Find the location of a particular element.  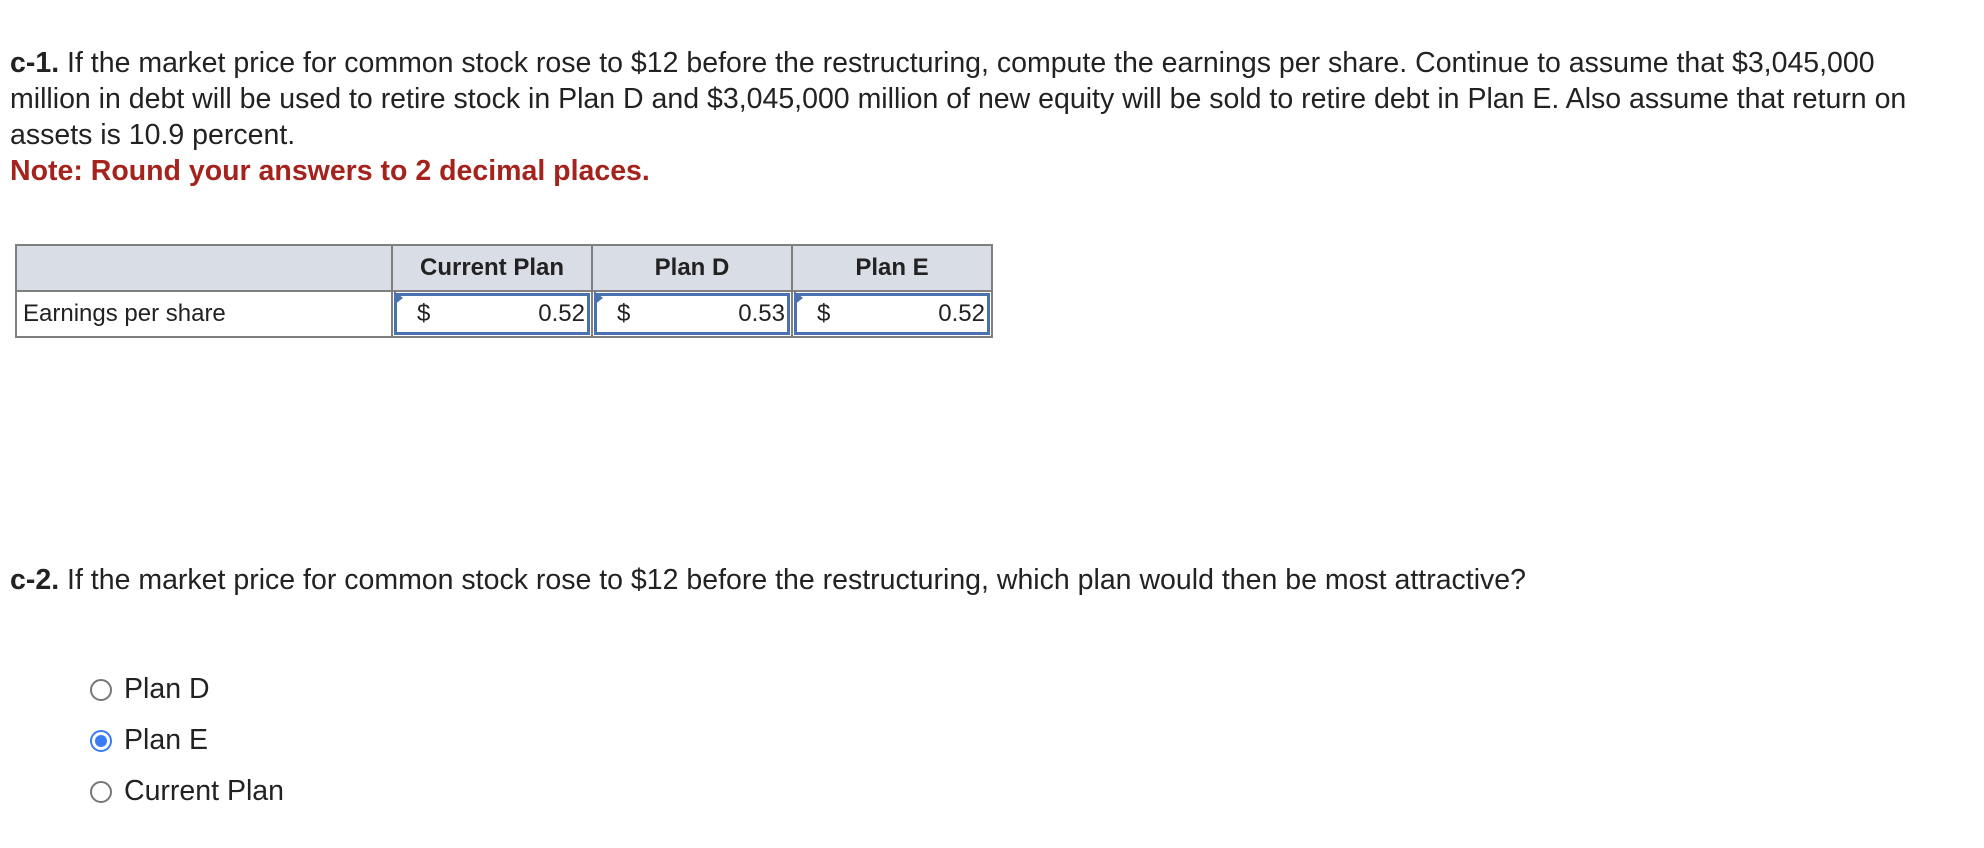

radio-button-current-plan is located at coordinates (101, 791).